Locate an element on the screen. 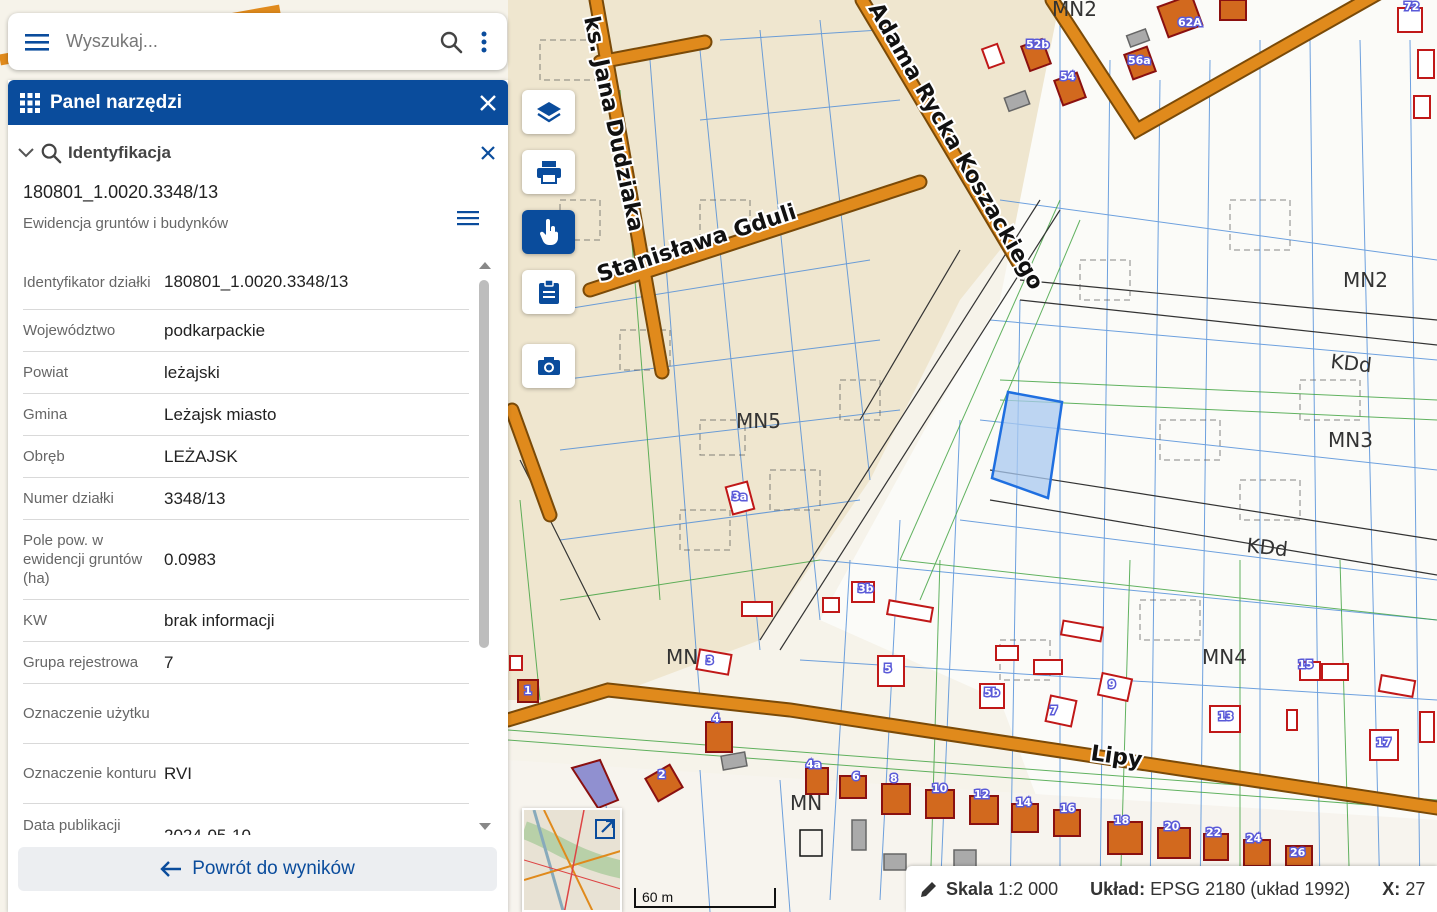  house-number: 2 is located at coordinates (662, 774).